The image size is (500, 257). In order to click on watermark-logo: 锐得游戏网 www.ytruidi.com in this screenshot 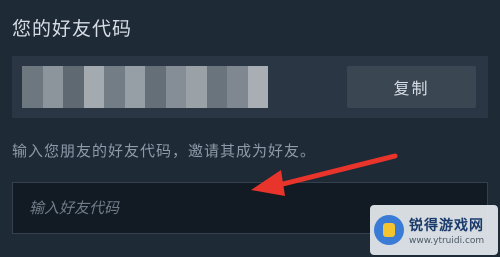, I will do `click(434, 230)`.